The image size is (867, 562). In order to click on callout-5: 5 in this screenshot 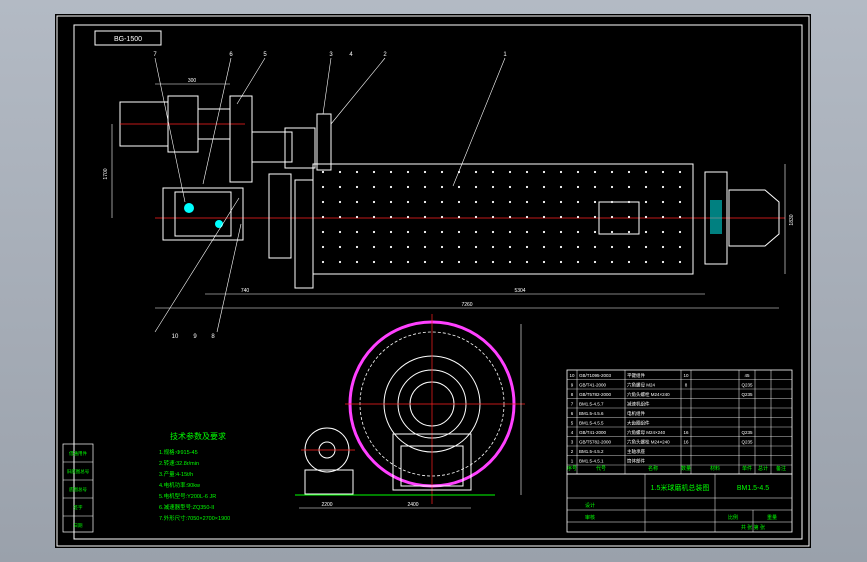, I will do `click(265, 55)`.